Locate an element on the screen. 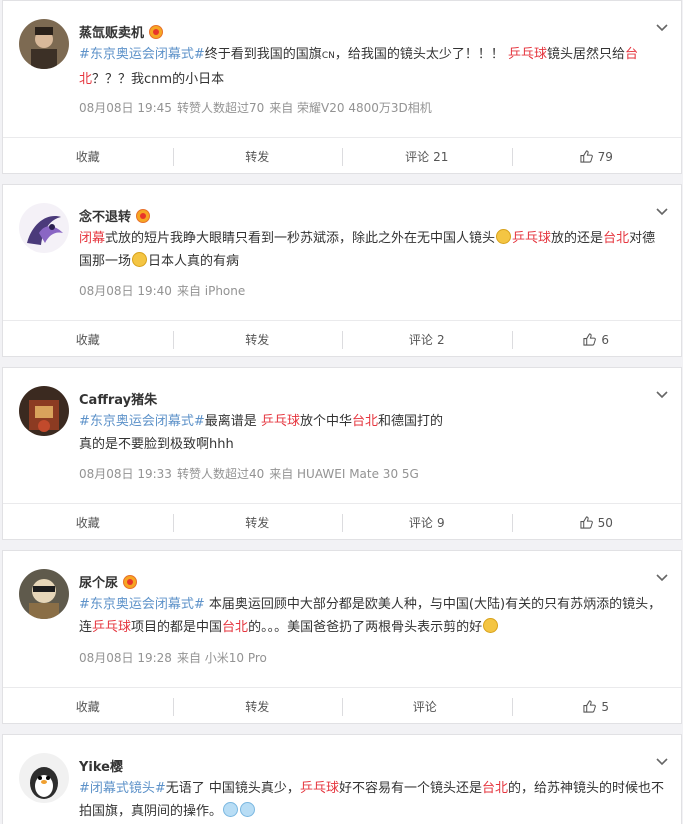 The width and height of the screenshot is (683, 824). like-button: 79 is located at coordinates (596, 156).